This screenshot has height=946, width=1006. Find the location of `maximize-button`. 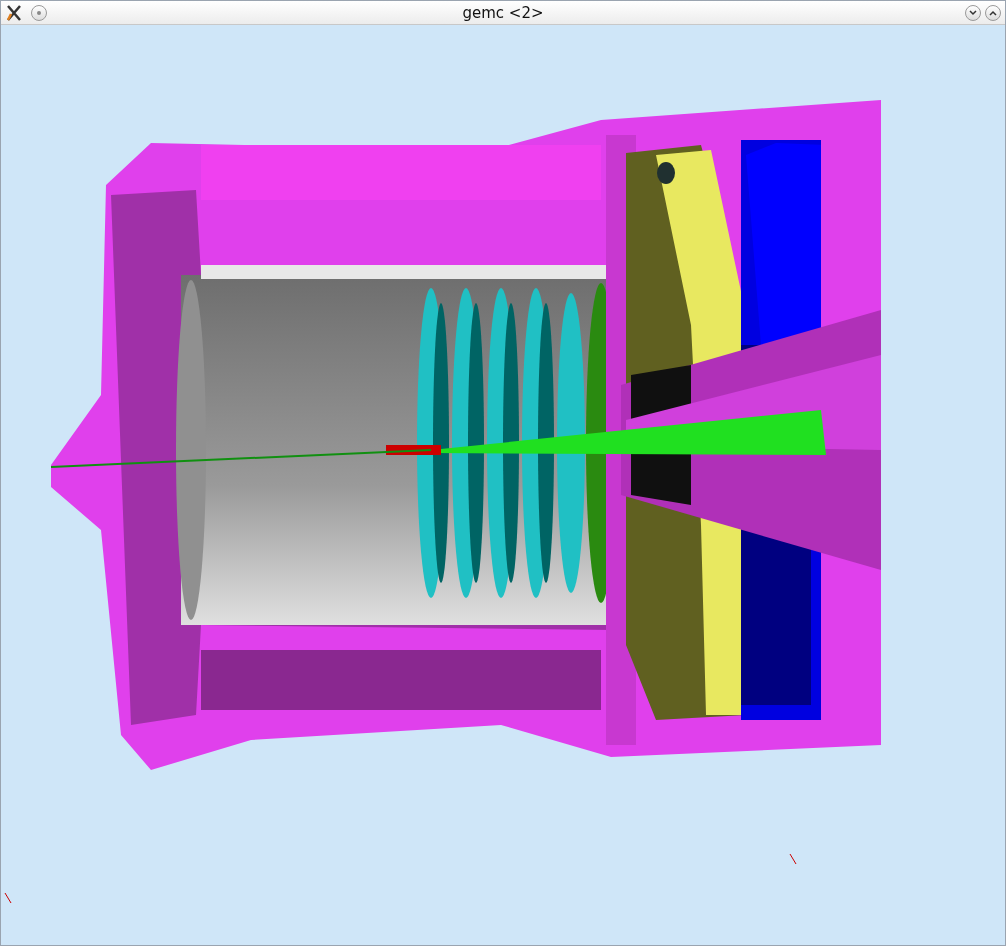

maximize-button is located at coordinates (993, 12).